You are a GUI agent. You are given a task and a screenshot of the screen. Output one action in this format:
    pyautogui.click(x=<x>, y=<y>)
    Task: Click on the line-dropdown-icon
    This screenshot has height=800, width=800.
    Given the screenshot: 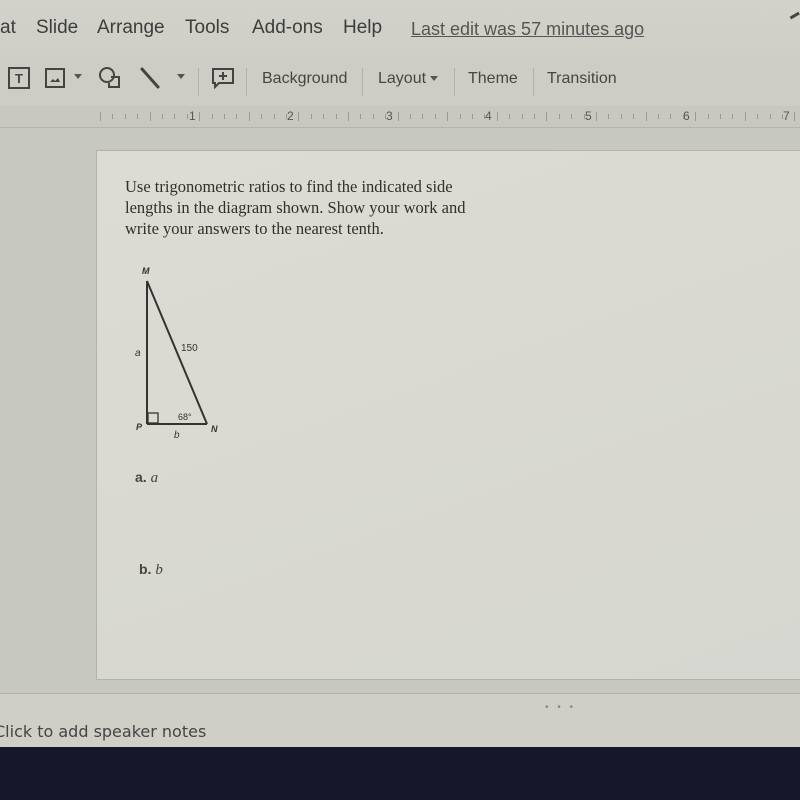 What is the action you would take?
    pyautogui.click(x=179, y=76)
    